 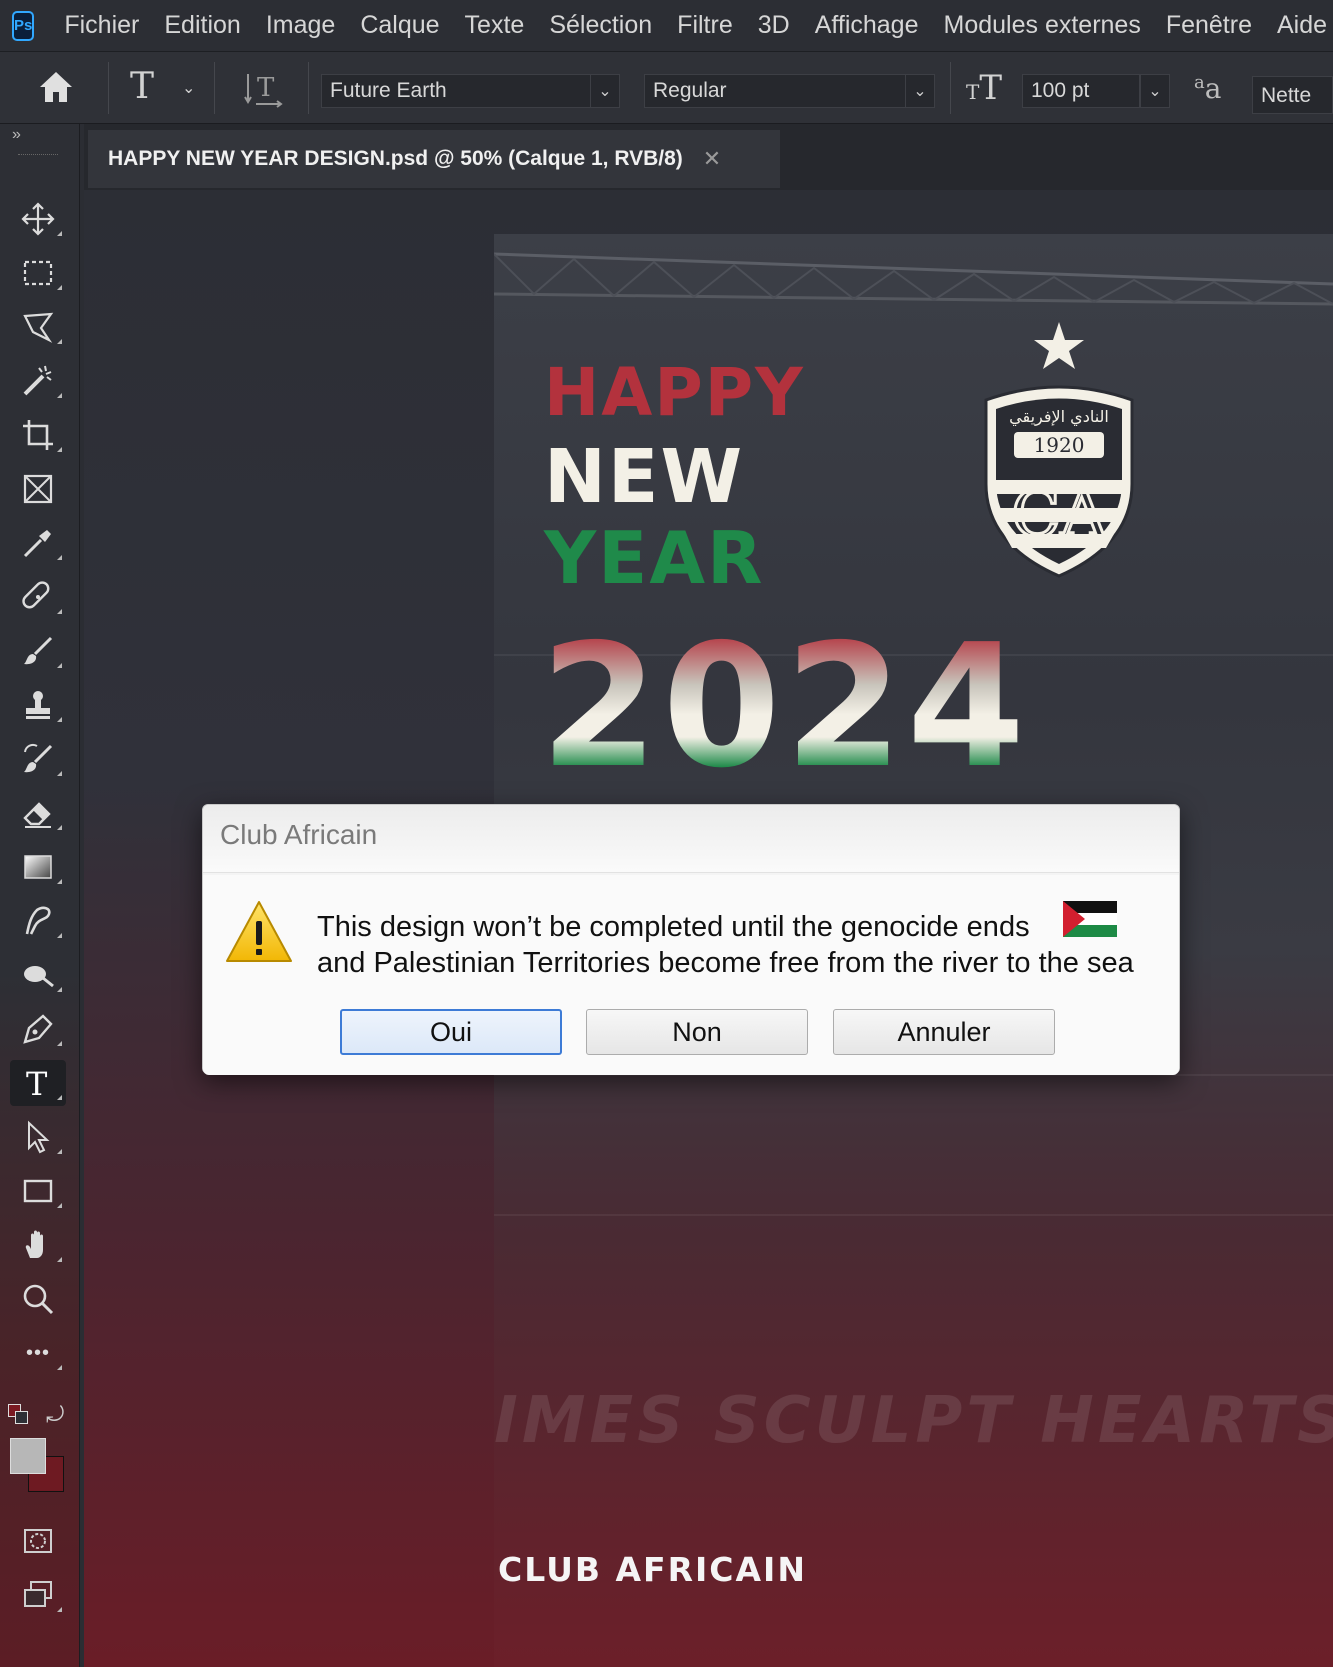 I want to click on dodge-icon, so click(x=39, y=977).